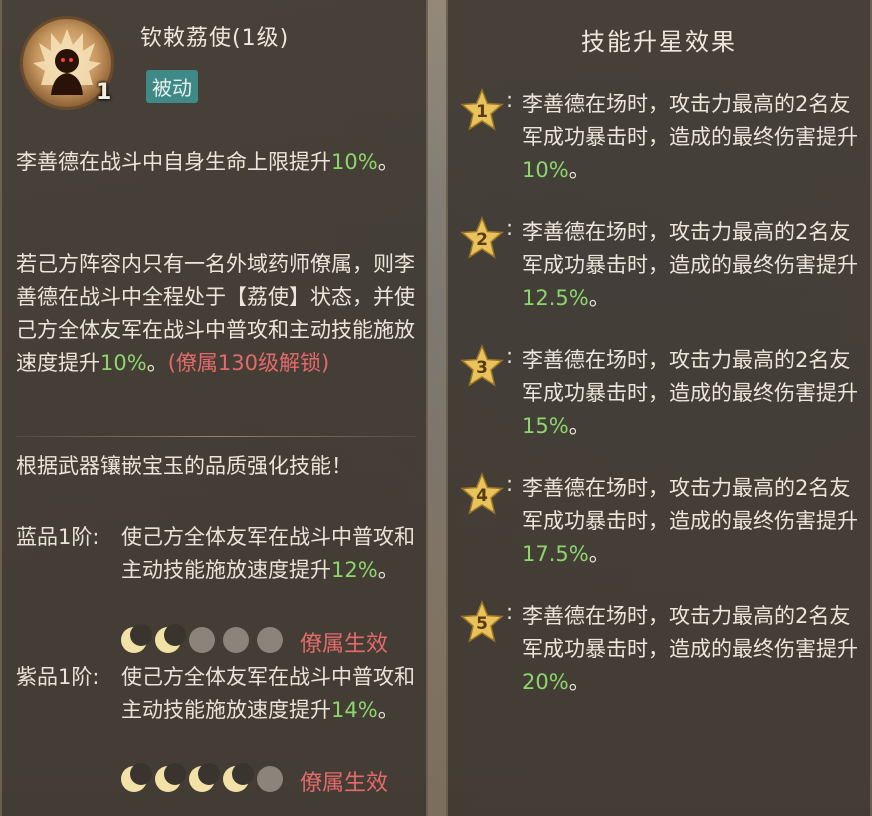 The width and height of the screenshot is (872, 816). What do you see at coordinates (659, 42) in the screenshot?
I see `star-upgrade-title: 技能升星效果` at bounding box center [659, 42].